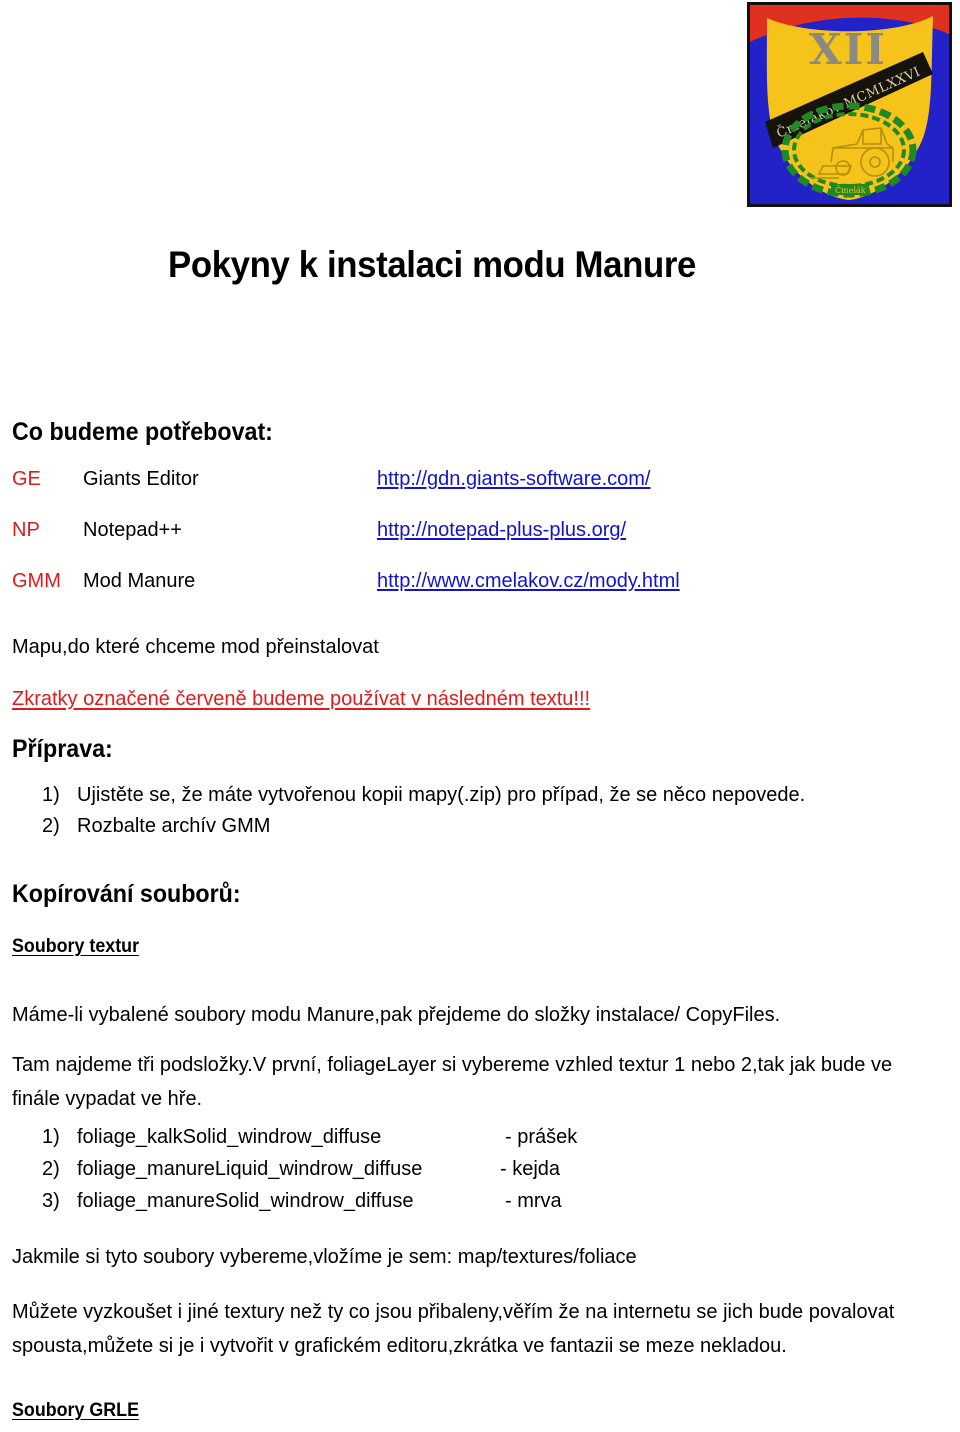 The height and width of the screenshot is (1432, 960). I want to click on list-item-filename: foliage_kalkSolid_windrow_diffuse, so click(229, 1137).